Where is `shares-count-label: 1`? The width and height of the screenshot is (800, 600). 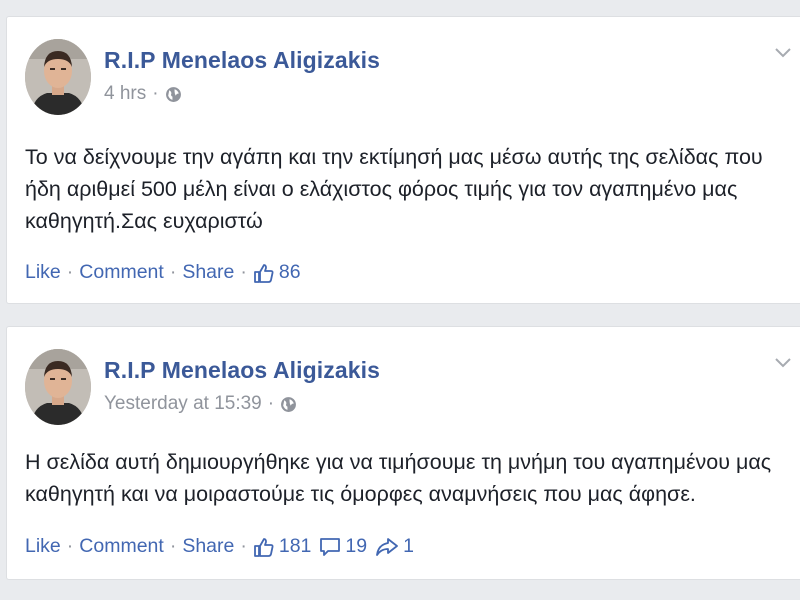
shares-count-label: 1 is located at coordinates (408, 546).